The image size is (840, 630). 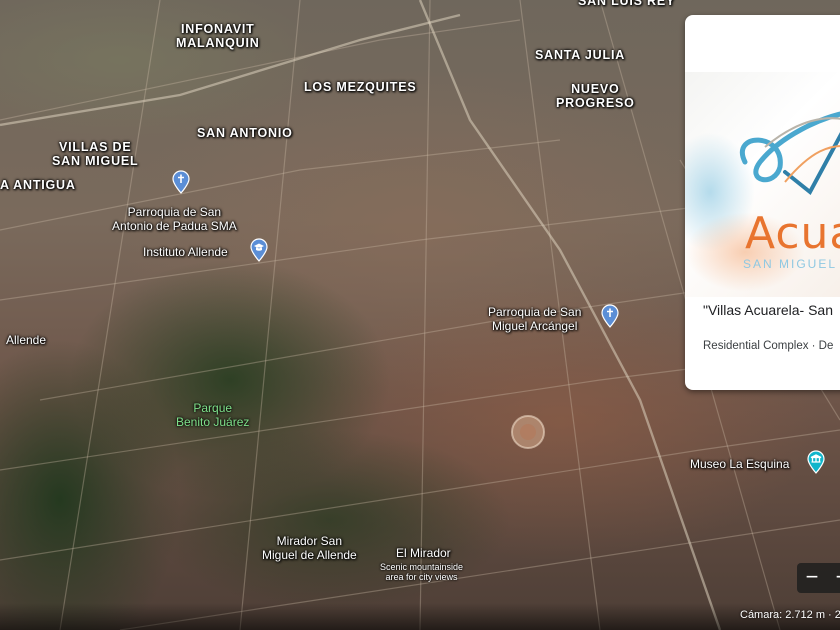 What do you see at coordinates (768, 346) in the screenshot?
I see `place-category: Residential Complex · De` at bounding box center [768, 346].